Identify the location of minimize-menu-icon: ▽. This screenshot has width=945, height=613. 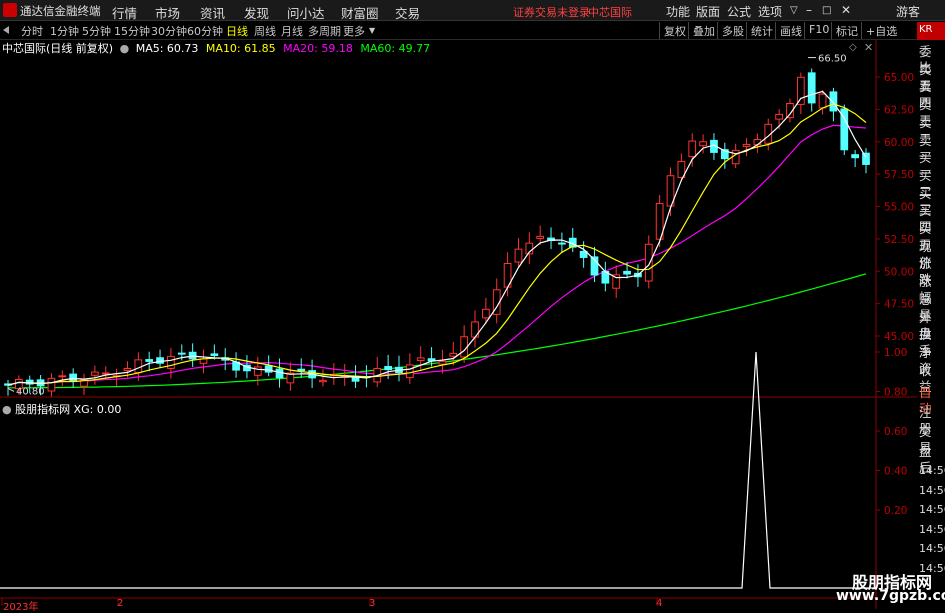
(794, 10).